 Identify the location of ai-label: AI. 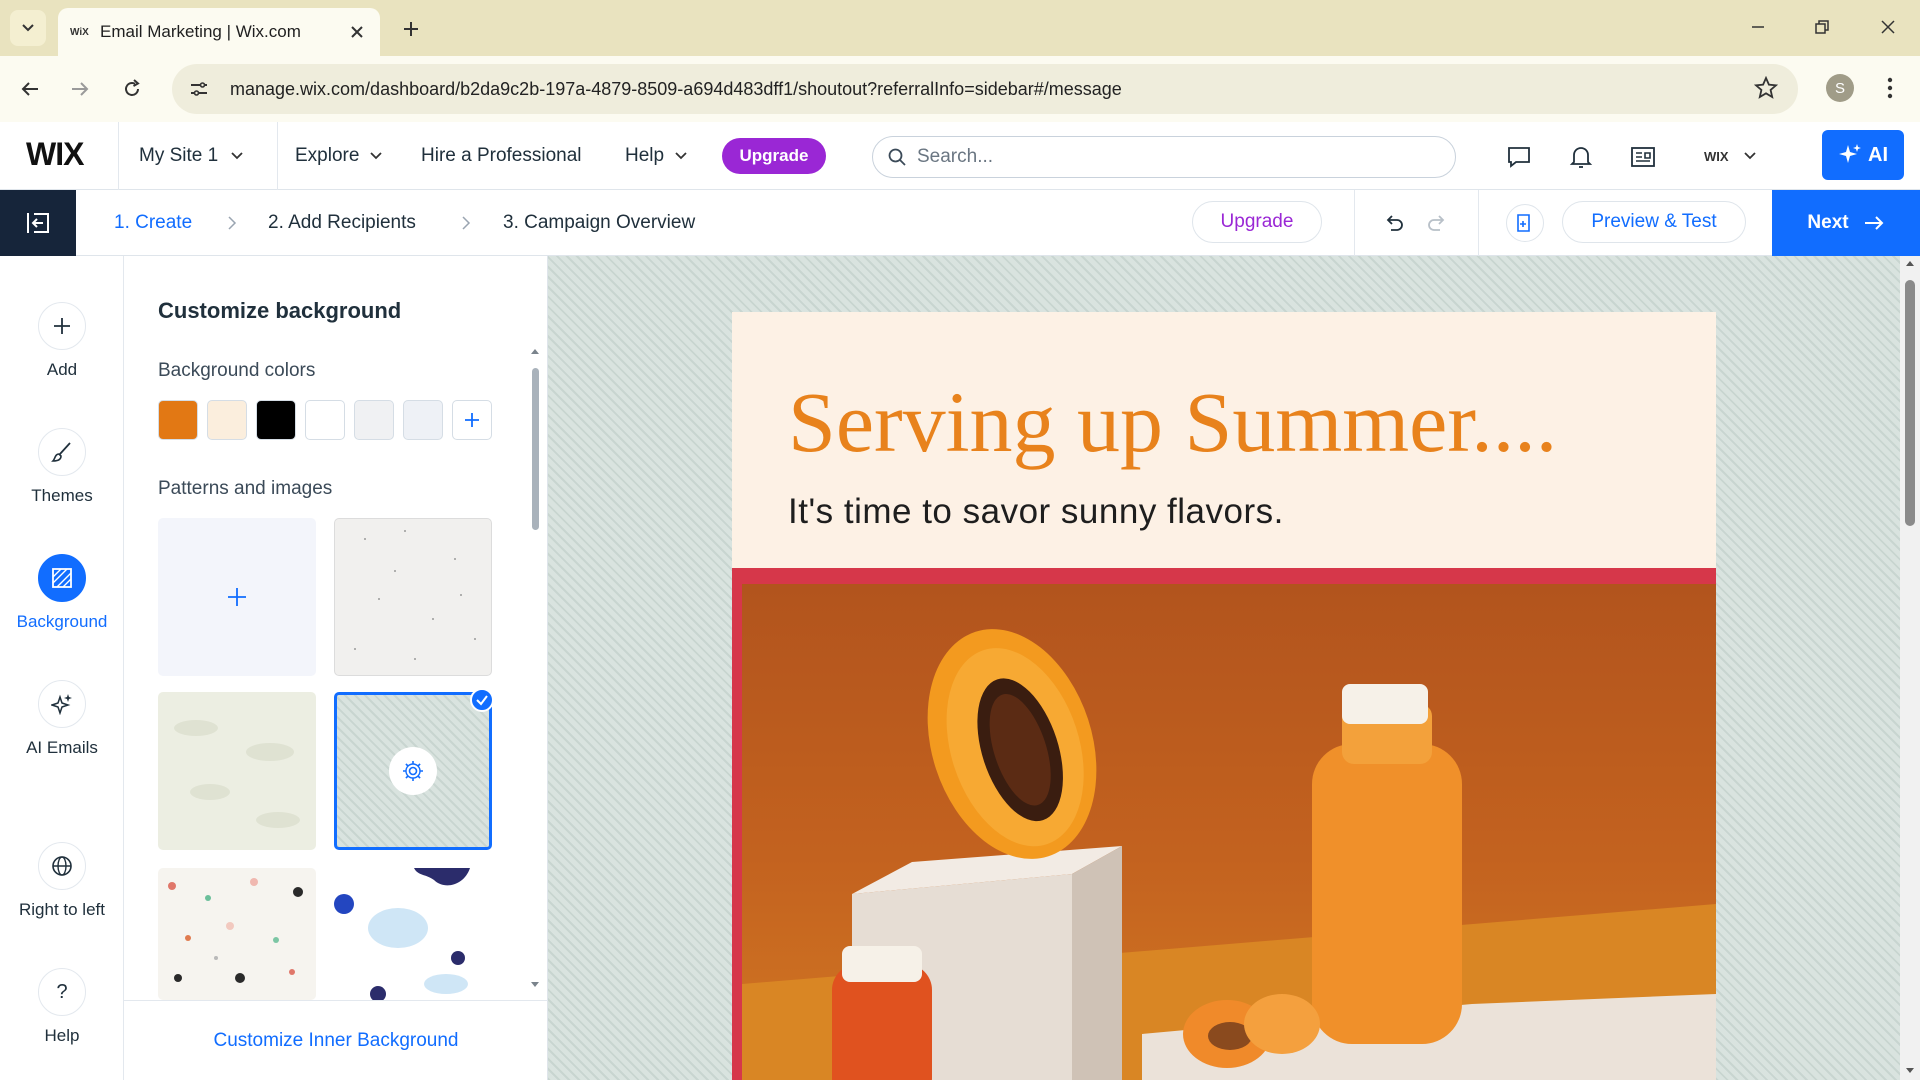
(1878, 154).